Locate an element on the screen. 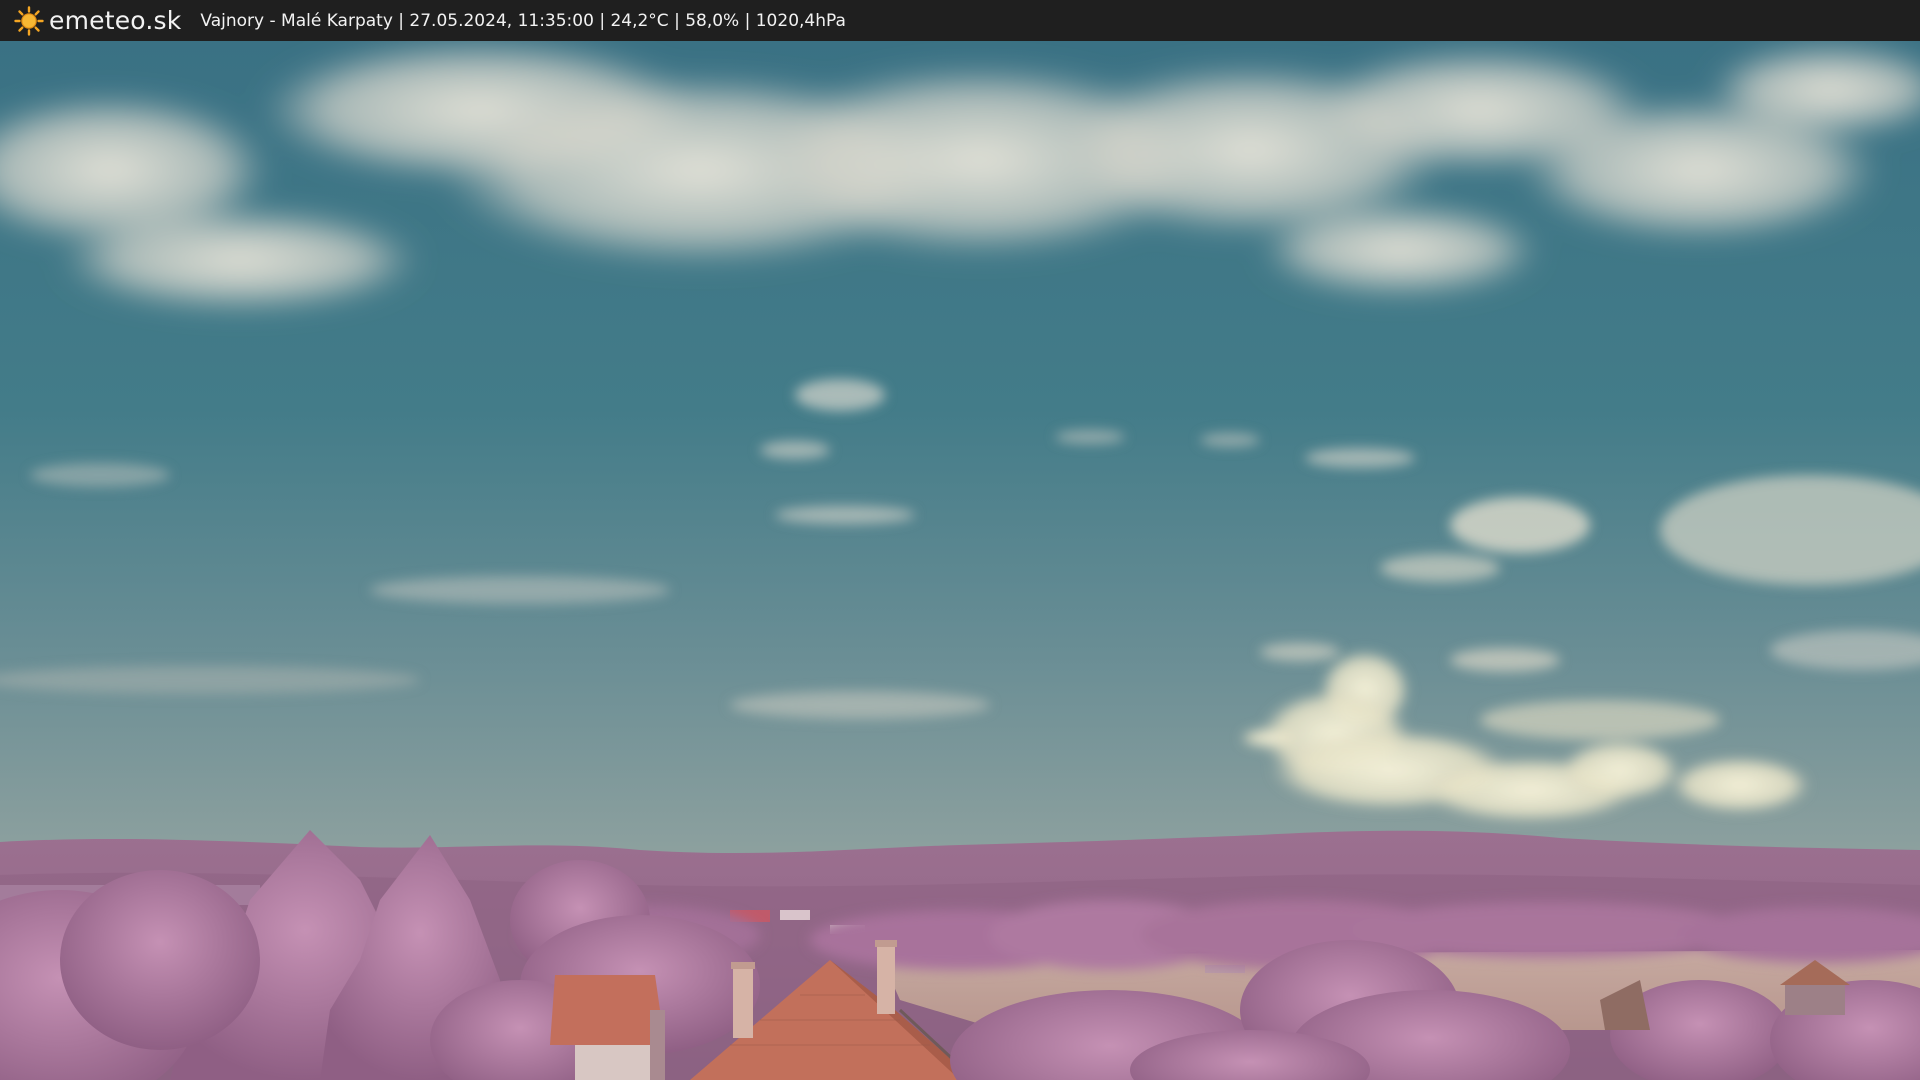 This screenshot has height=1080, width=1920. sun-icon is located at coordinates (29, 20).